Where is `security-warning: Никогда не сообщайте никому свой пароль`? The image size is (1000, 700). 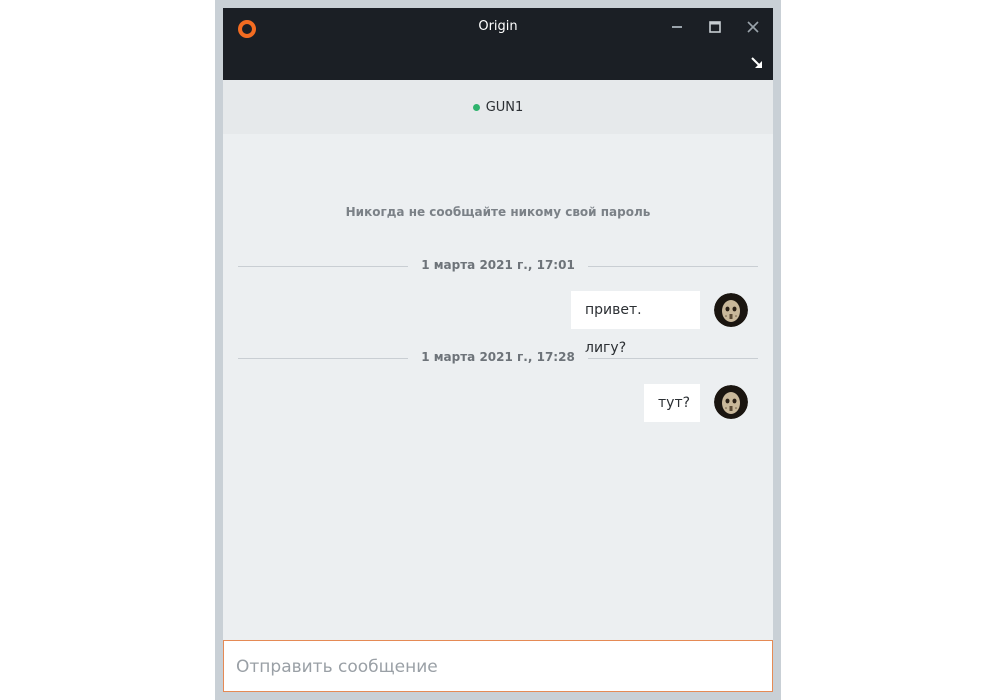 security-warning: Никогда не сообщайте никому свой пароль is located at coordinates (498, 212).